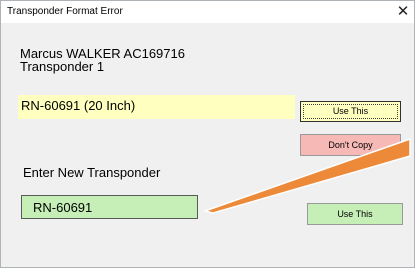 The height and width of the screenshot is (268, 415). Describe the element at coordinates (207, 12) in the screenshot. I see `title-bar: Transponder Format Error ✕` at that location.